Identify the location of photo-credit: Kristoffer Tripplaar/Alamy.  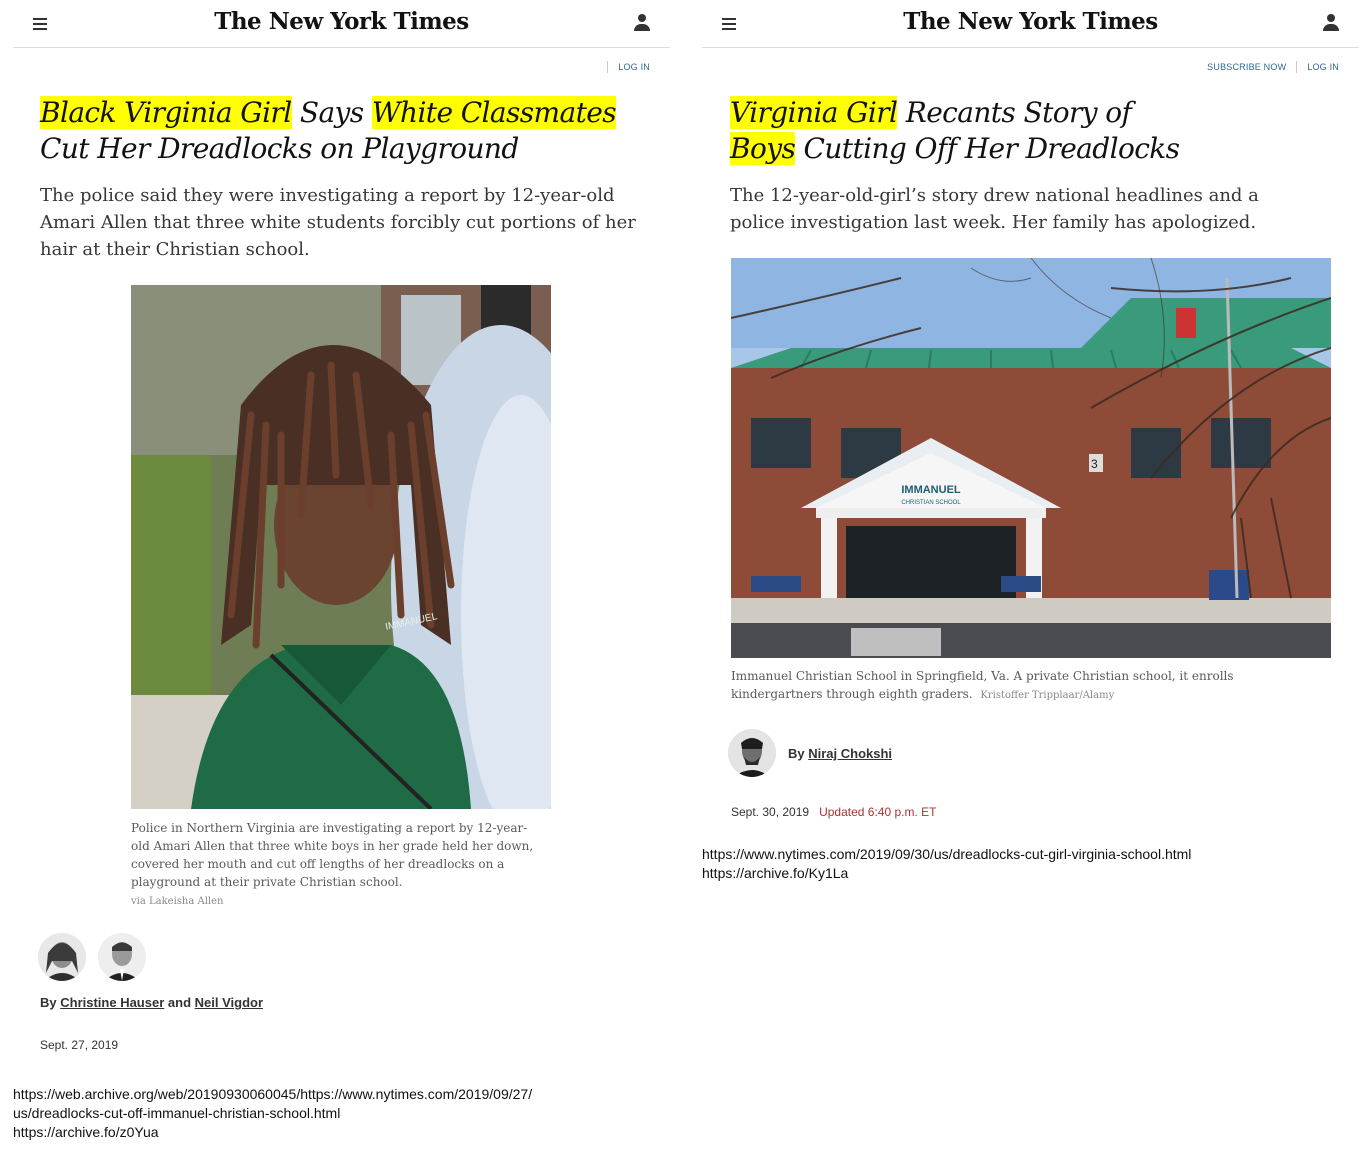
(1047, 695).